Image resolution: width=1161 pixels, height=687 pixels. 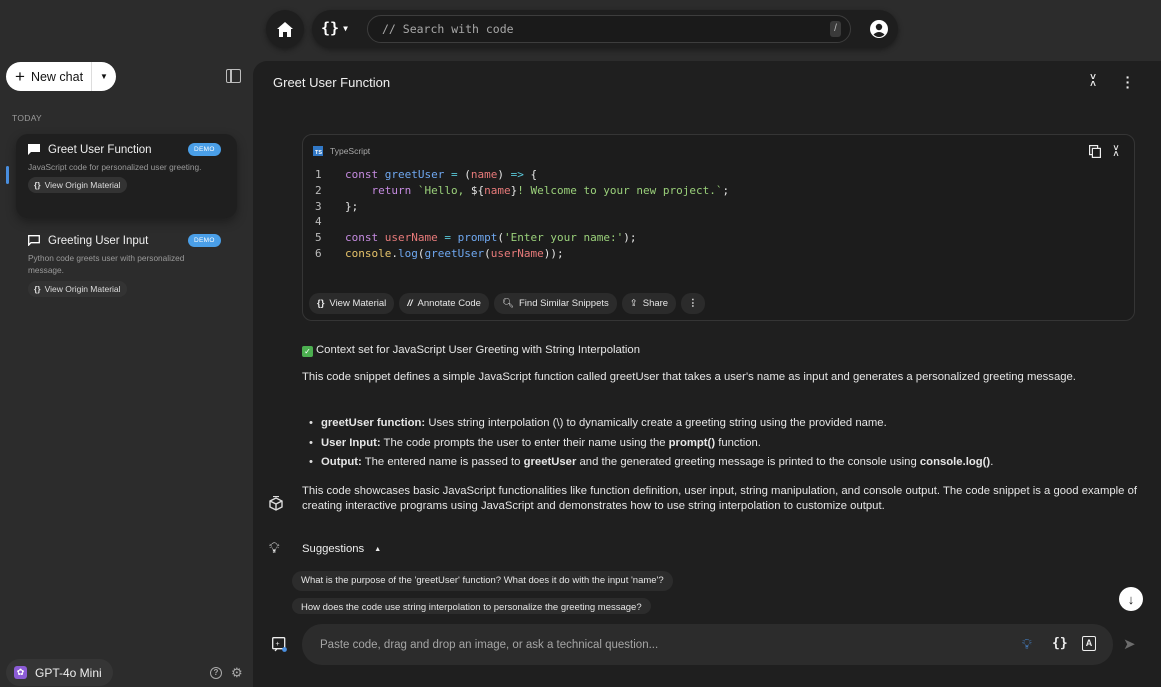 What do you see at coordinates (660, 644) in the screenshot?
I see `chat-input` at bounding box center [660, 644].